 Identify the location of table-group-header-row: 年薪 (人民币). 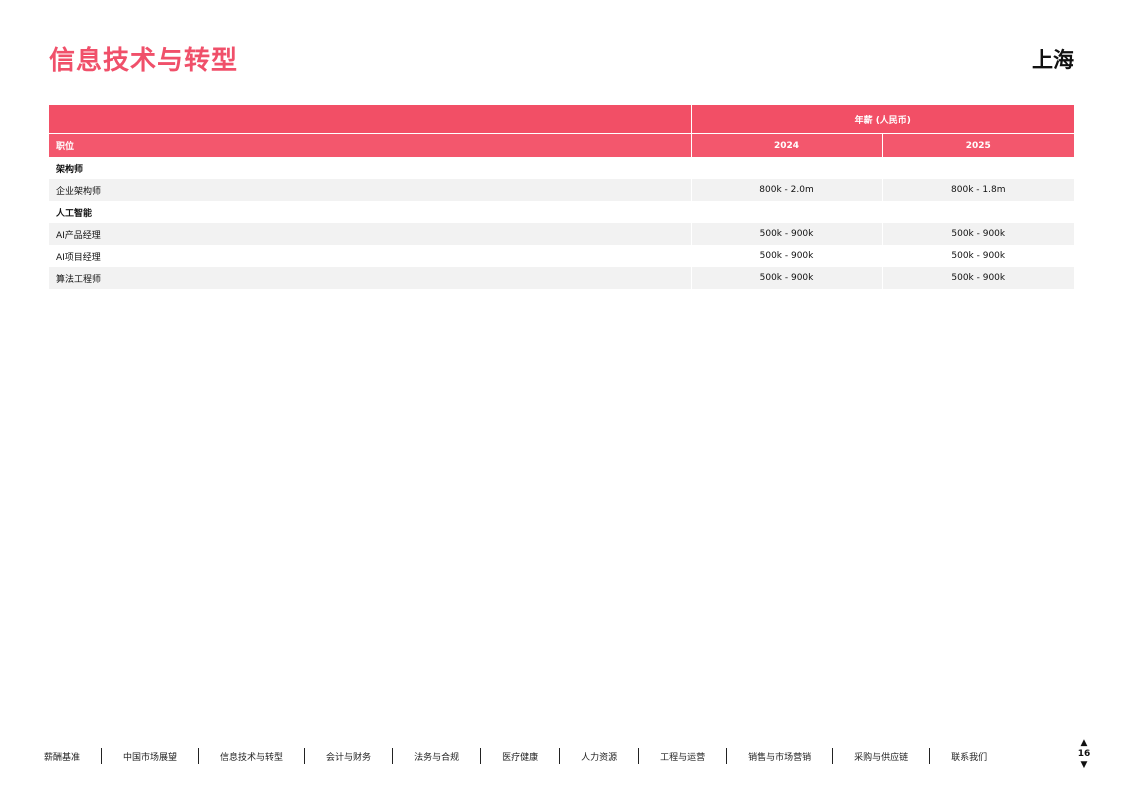
(561, 119).